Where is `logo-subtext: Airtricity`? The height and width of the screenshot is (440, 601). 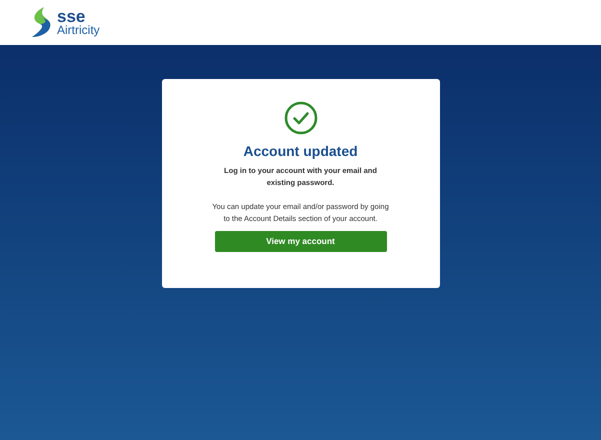 logo-subtext: Airtricity is located at coordinates (78, 30).